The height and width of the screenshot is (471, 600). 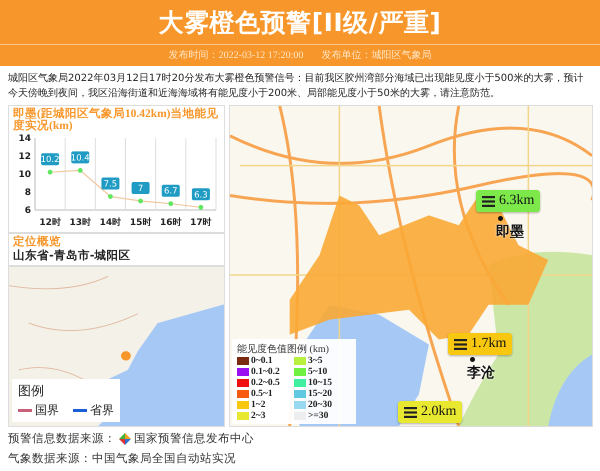 What do you see at coordinates (265, 383) in the screenshot?
I see `legend-item: 0.2~0.5` at bounding box center [265, 383].